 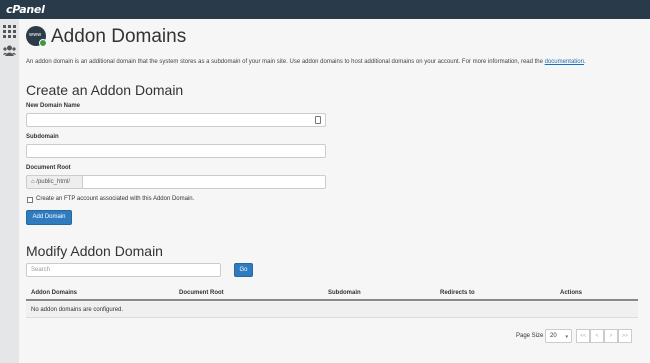 I want to click on page-size-select: 20 ▾, so click(x=558, y=336).